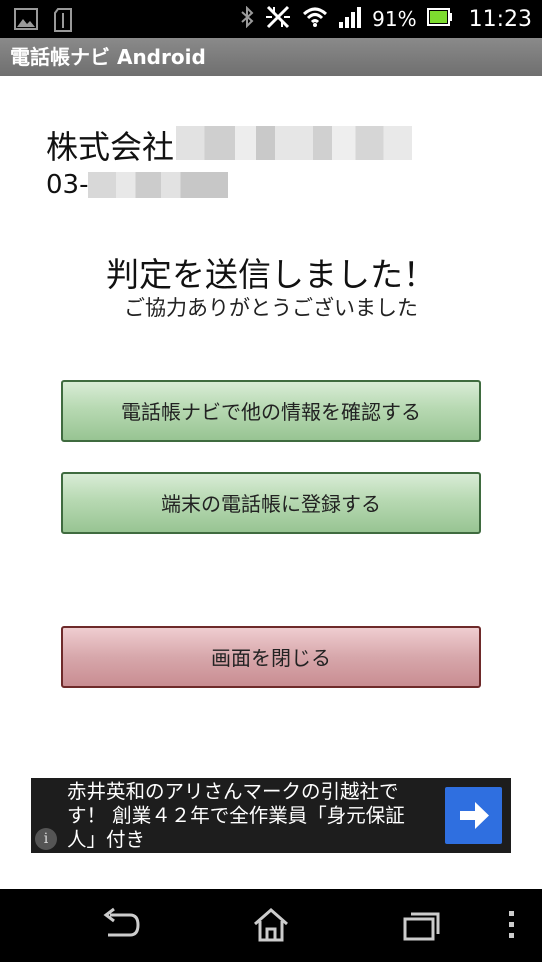 The width and height of the screenshot is (542, 962). What do you see at coordinates (394, 19) in the screenshot?
I see `battery-percent: 91%` at bounding box center [394, 19].